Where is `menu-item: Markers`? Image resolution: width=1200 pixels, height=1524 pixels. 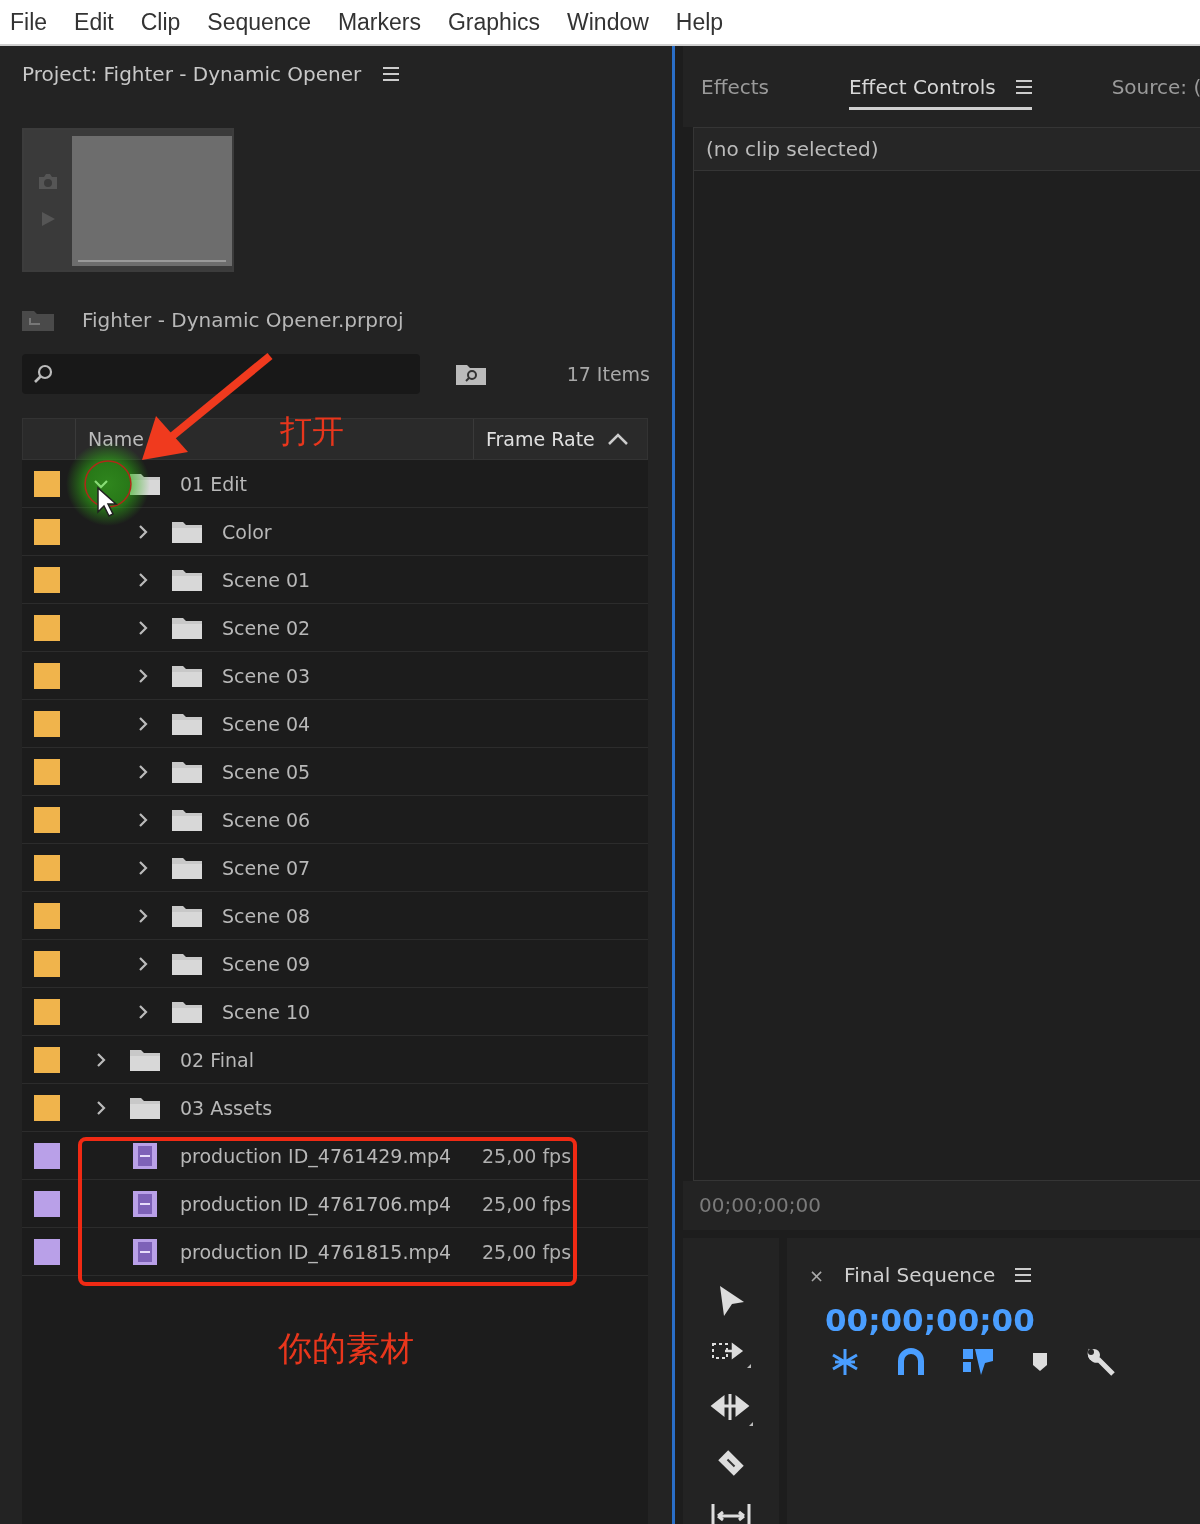 menu-item: Markers is located at coordinates (379, 22).